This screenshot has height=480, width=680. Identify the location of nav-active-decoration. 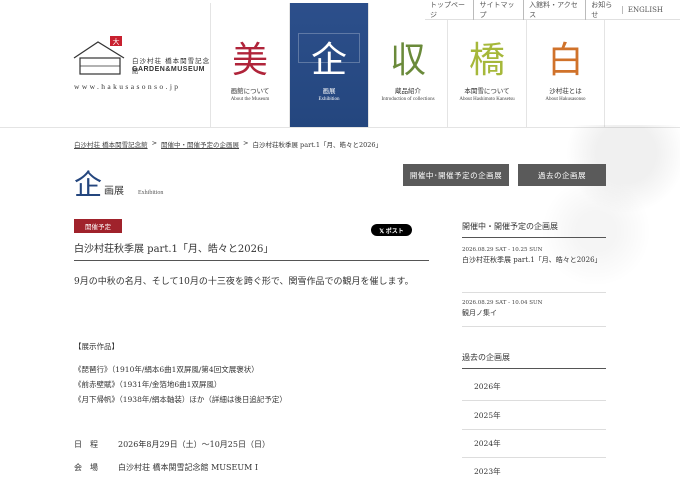
(329, 48).